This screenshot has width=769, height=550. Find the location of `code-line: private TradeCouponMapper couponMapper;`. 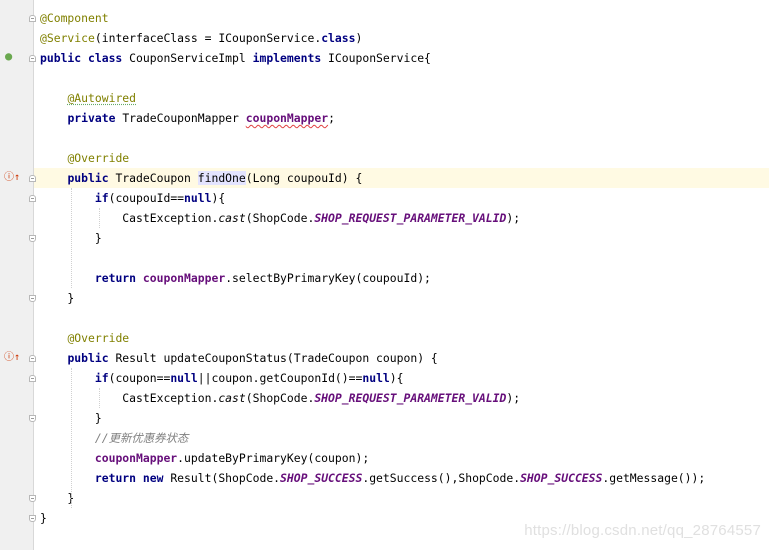

code-line: private TradeCouponMapper couponMapper; is located at coordinates (401, 118).